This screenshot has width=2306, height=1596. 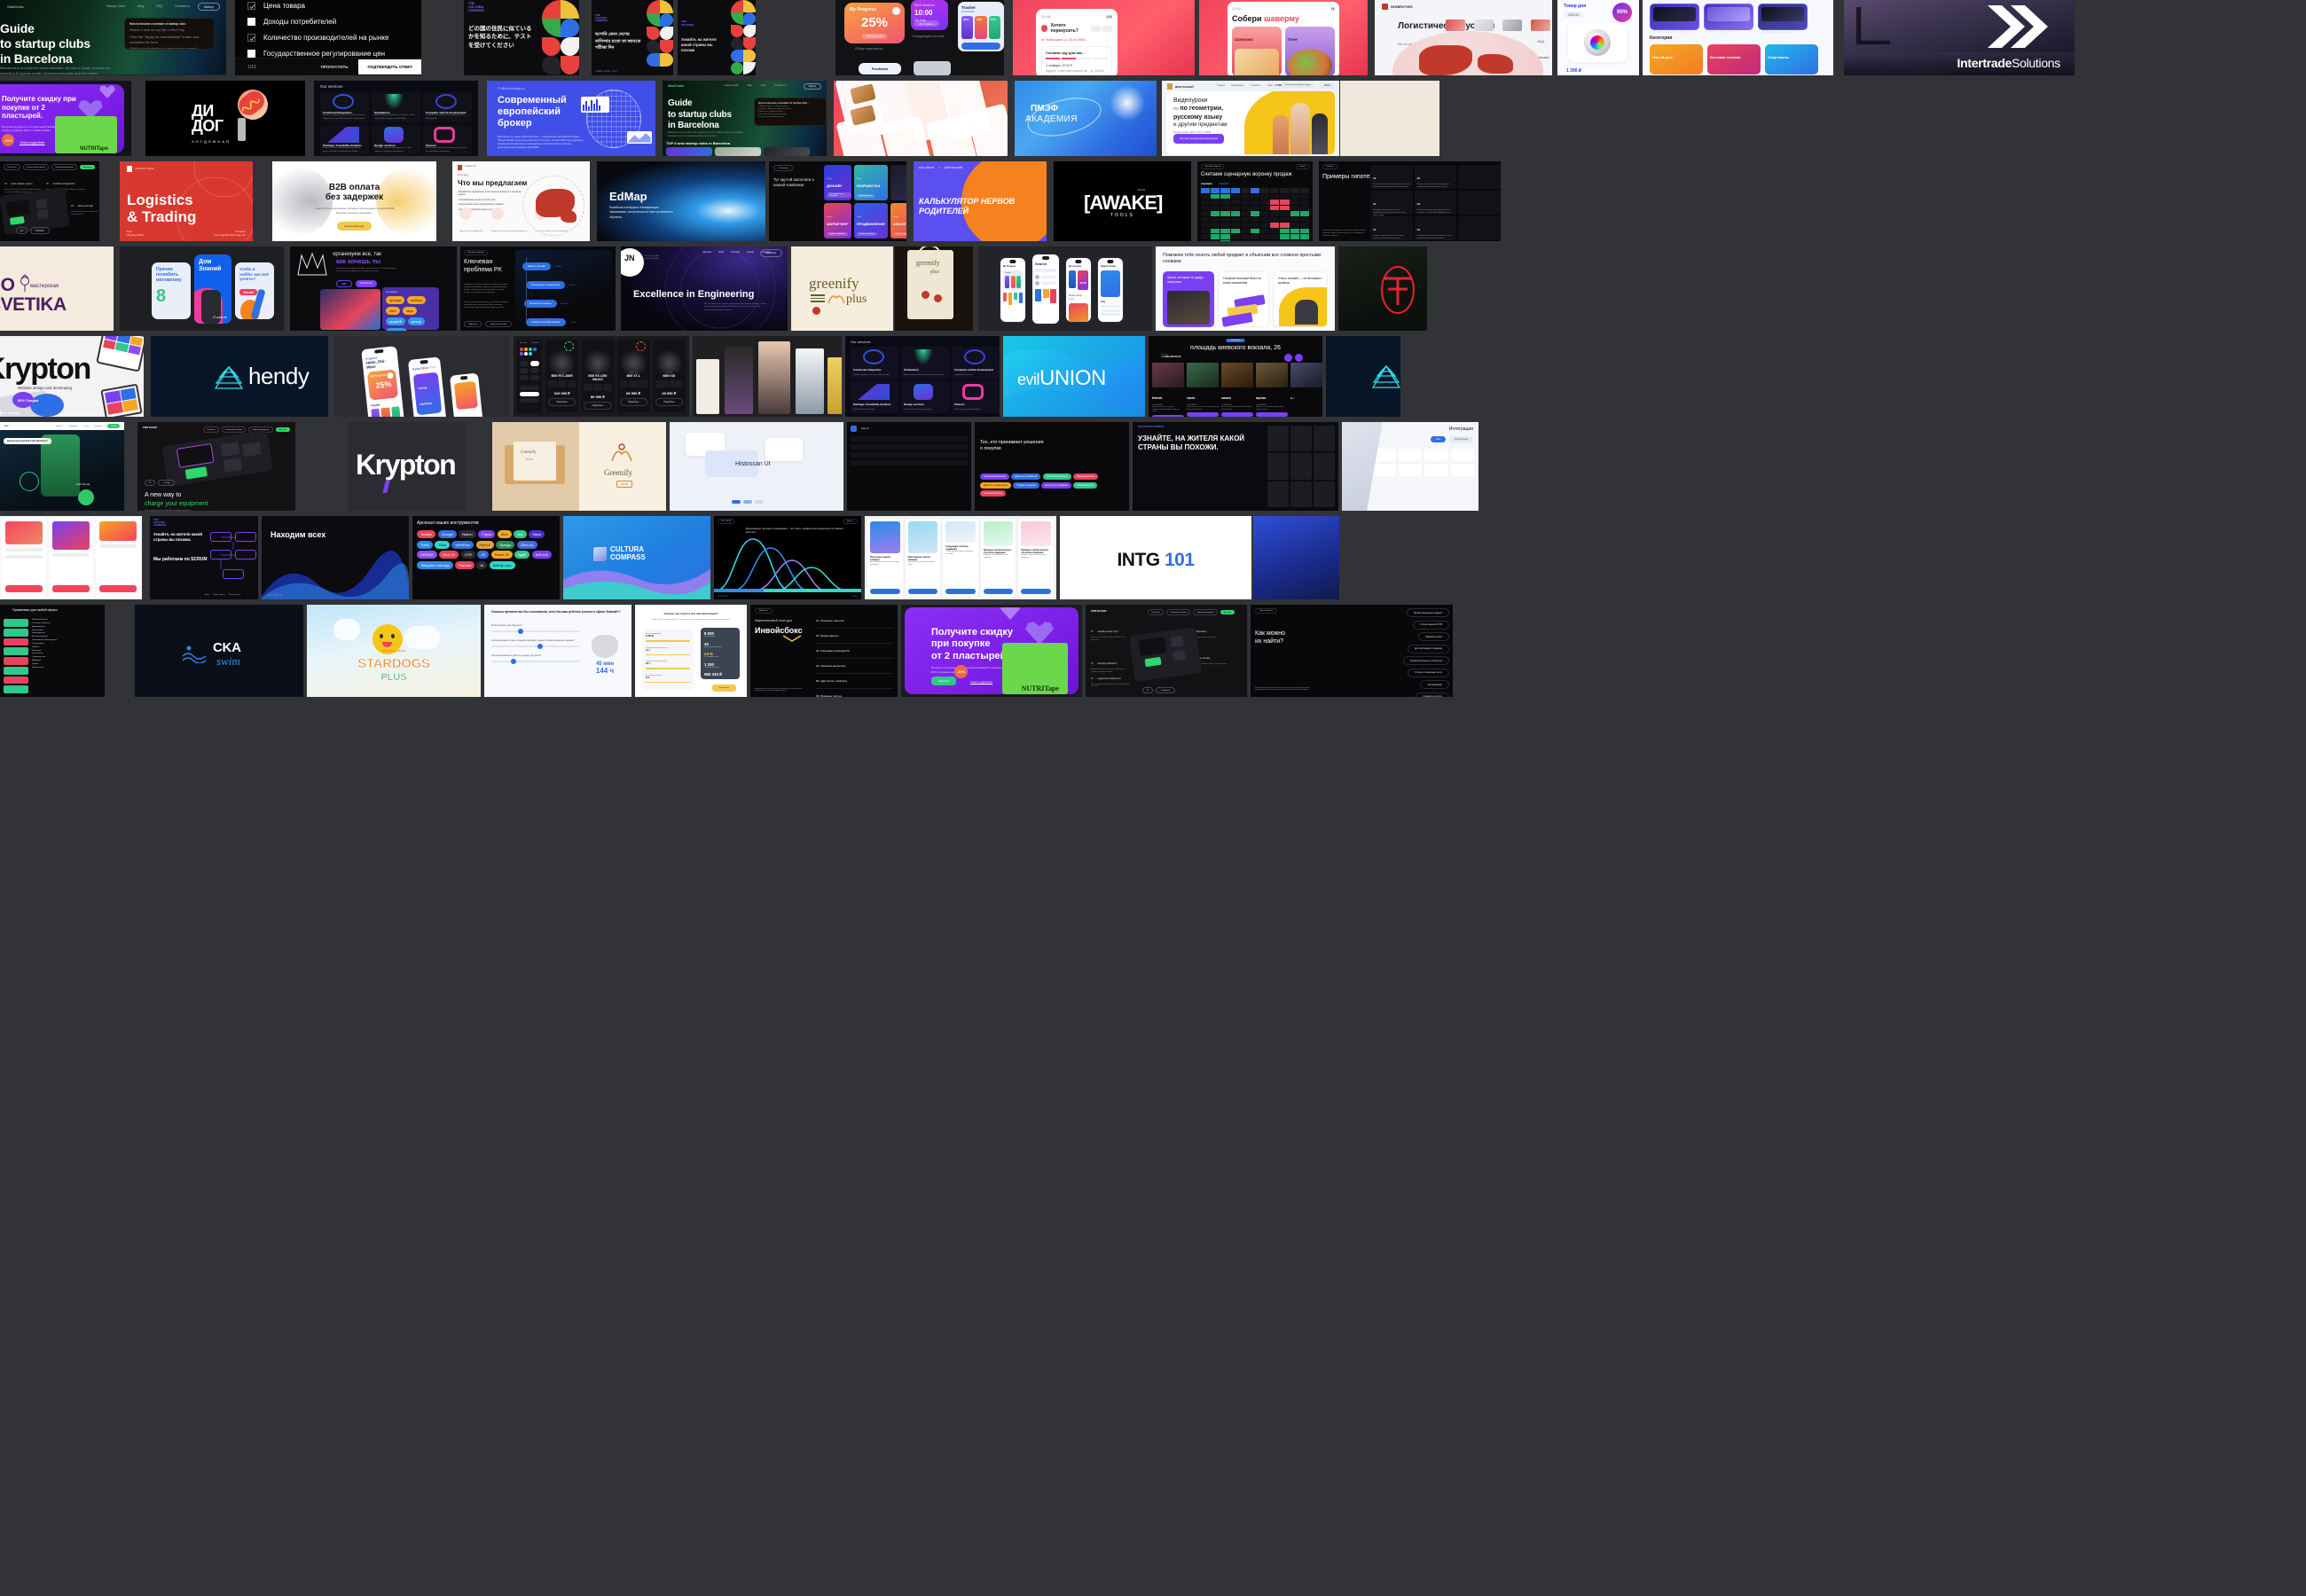 I want to click on chip-2: Собственник бизнеса, so click(x=1056, y=477).